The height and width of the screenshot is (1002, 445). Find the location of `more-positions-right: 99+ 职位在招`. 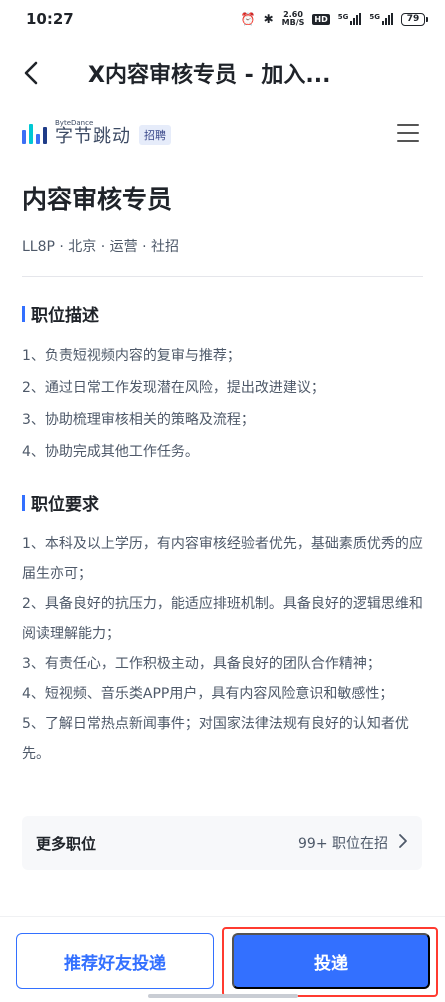

more-positions-right: 99+ 职位在招 is located at coordinates (353, 843).